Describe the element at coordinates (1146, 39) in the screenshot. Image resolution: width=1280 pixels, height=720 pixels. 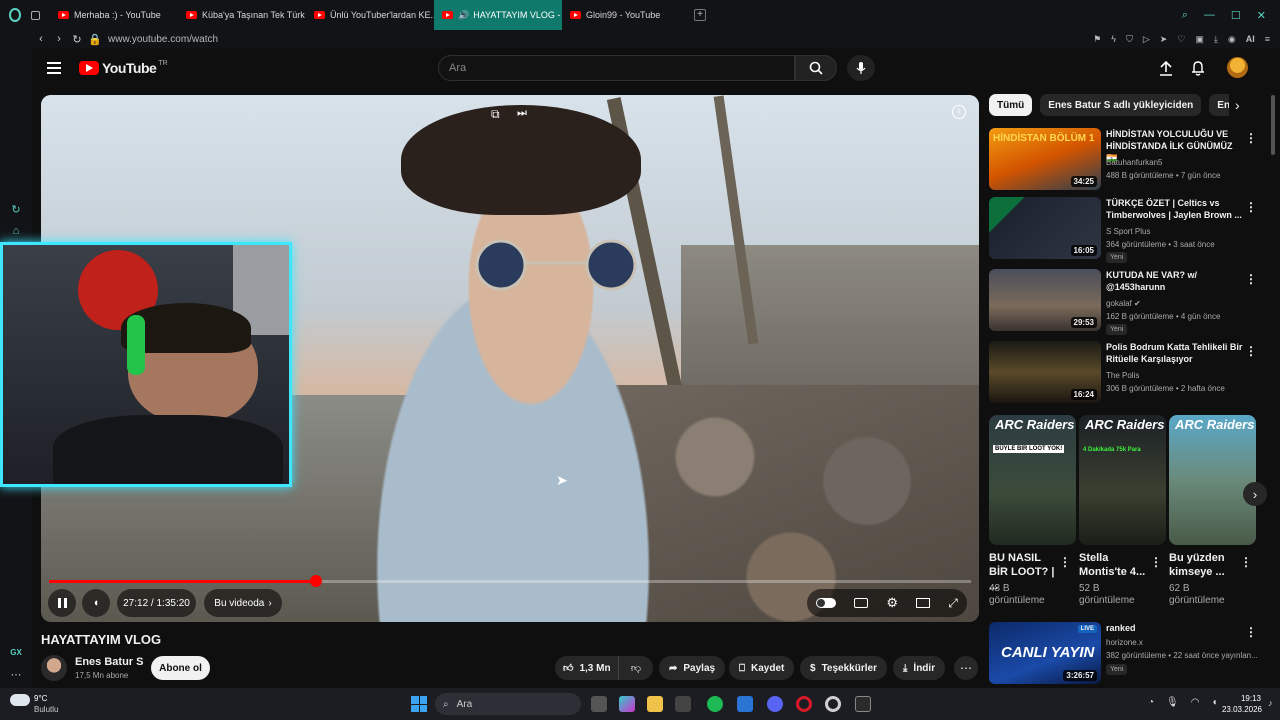
I see `play-icon: ▷` at that location.